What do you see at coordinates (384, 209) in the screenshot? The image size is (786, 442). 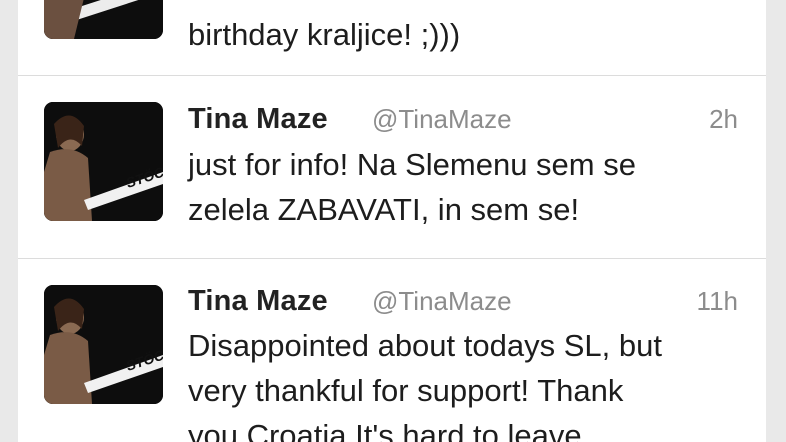 I see `tweet-text-line: zelela ZABAVATI, in sem se!` at bounding box center [384, 209].